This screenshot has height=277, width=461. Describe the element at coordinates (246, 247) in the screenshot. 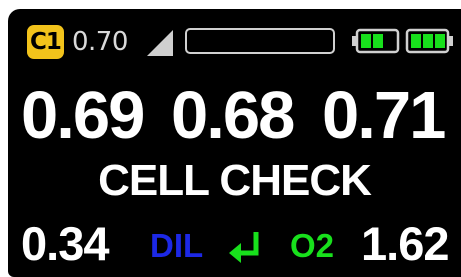

I see `enter-arrow-icon` at that location.